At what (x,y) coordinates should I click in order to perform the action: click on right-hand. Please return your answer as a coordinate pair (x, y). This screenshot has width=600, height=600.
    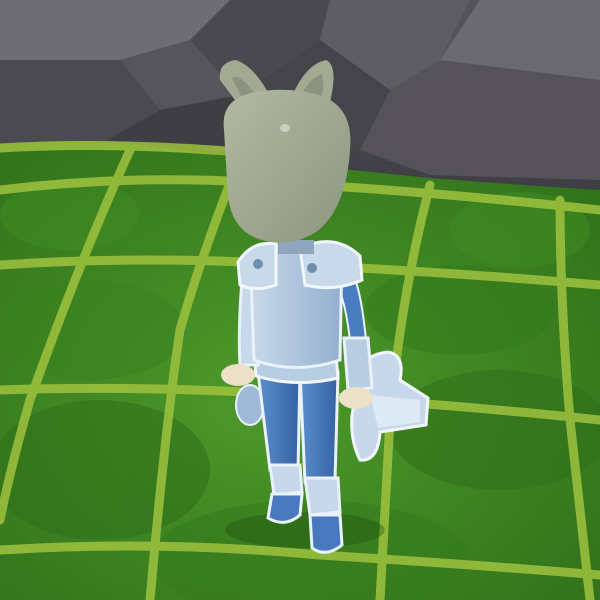
    Looking at the image, I should click on (356, 398).